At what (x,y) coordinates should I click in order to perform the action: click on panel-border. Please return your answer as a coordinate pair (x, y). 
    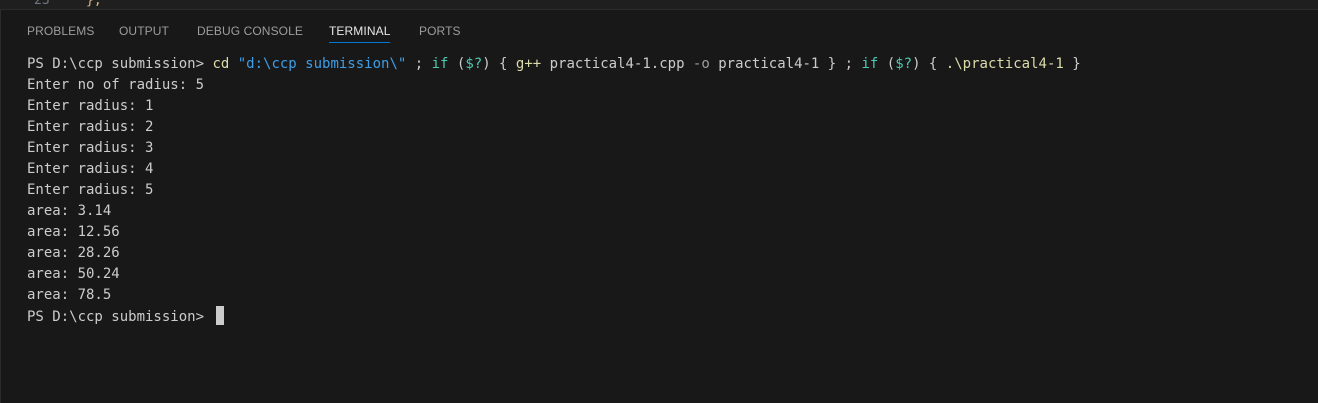
    Looking at the image, I should click on (0, 206).